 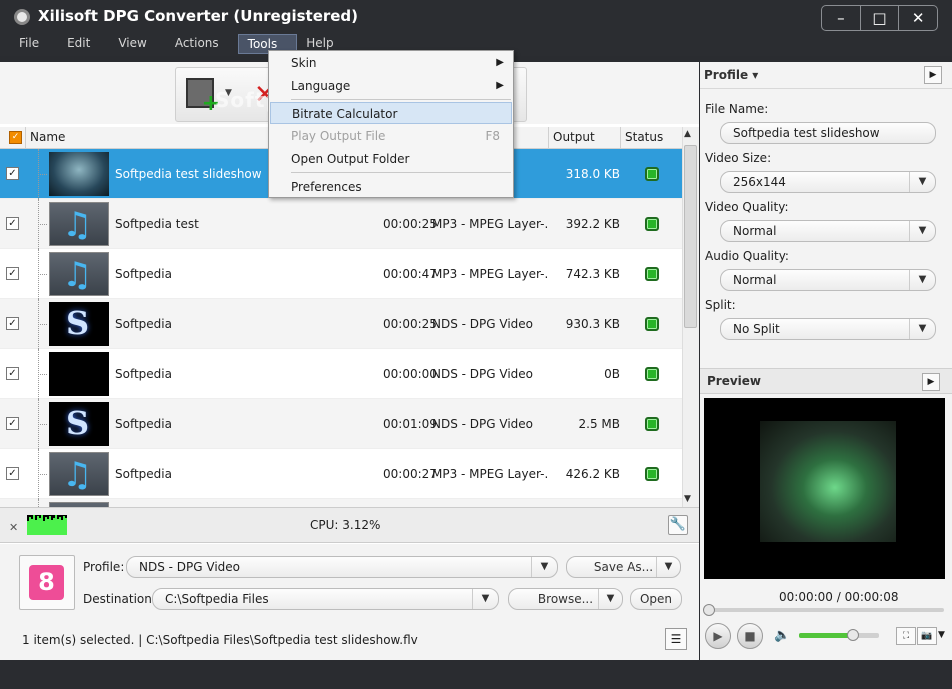 I want to click on volume-icon: 🔈, so click(x=782, y=635).